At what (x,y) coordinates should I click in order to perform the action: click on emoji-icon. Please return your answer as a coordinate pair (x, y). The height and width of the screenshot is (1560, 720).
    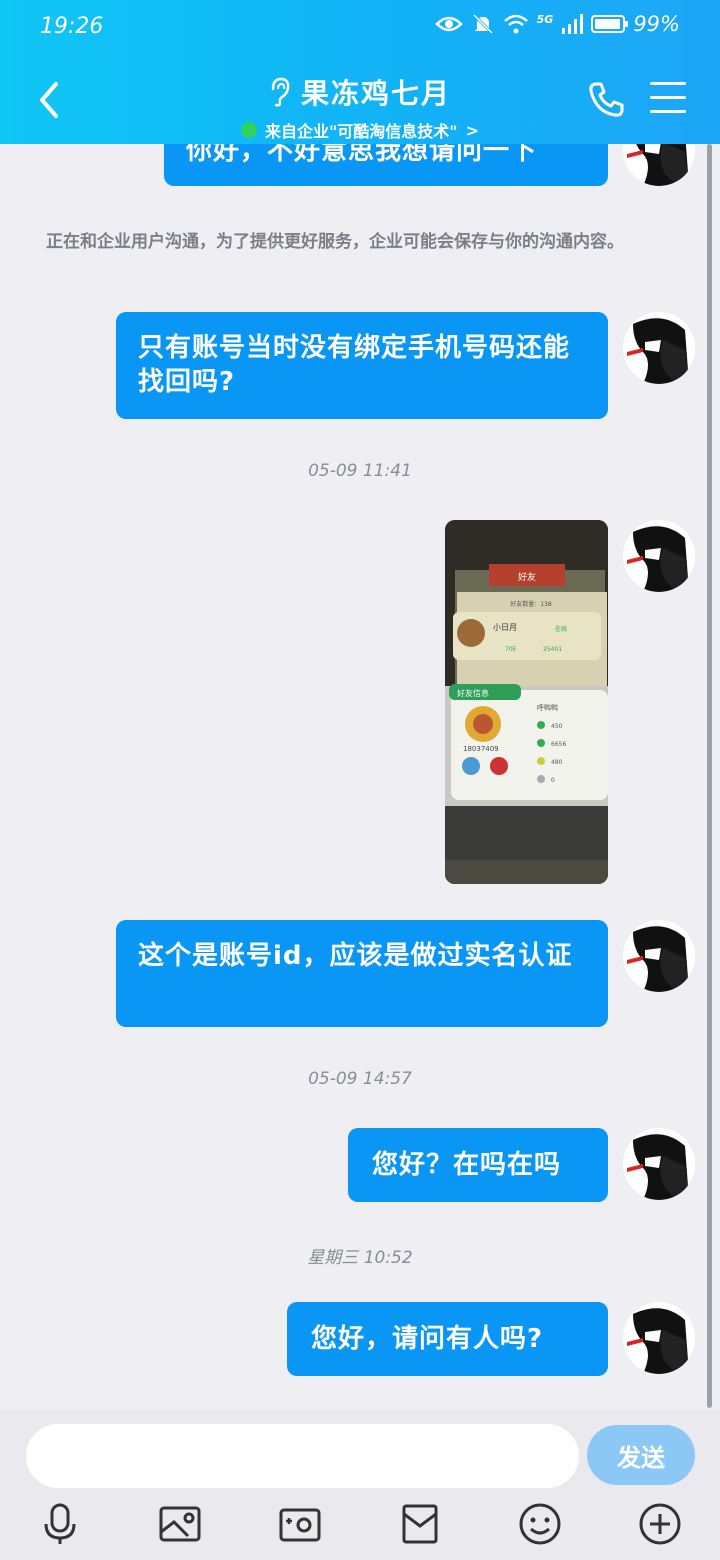
    Looking at the image, I should click on (540, 1524).